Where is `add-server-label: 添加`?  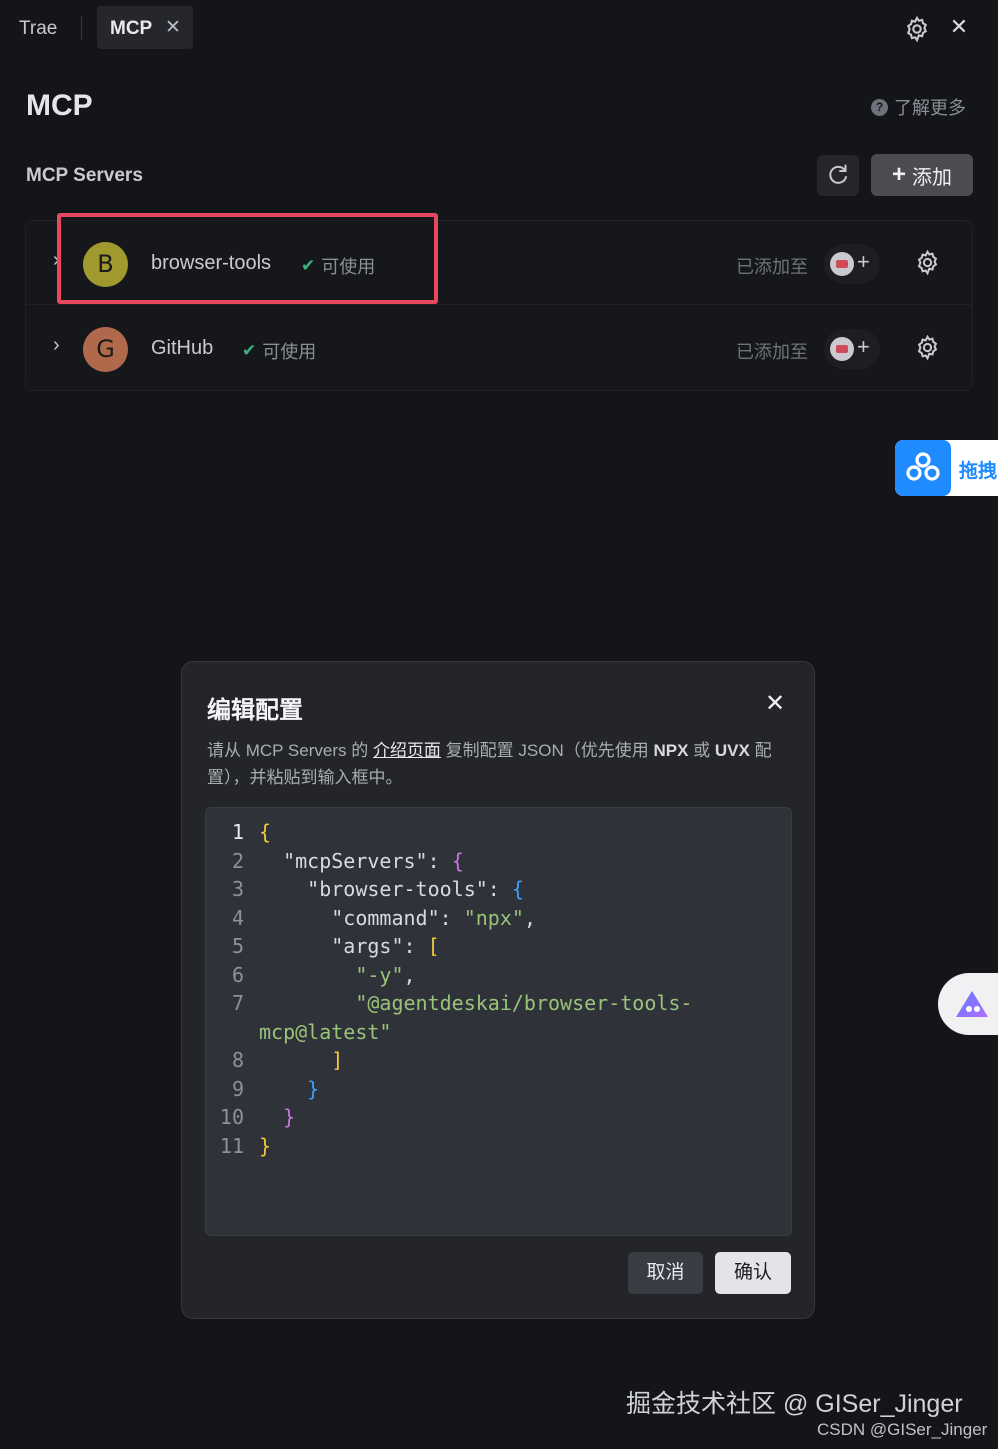
add-server-label: 添加 is located at coordinates (932, 177).